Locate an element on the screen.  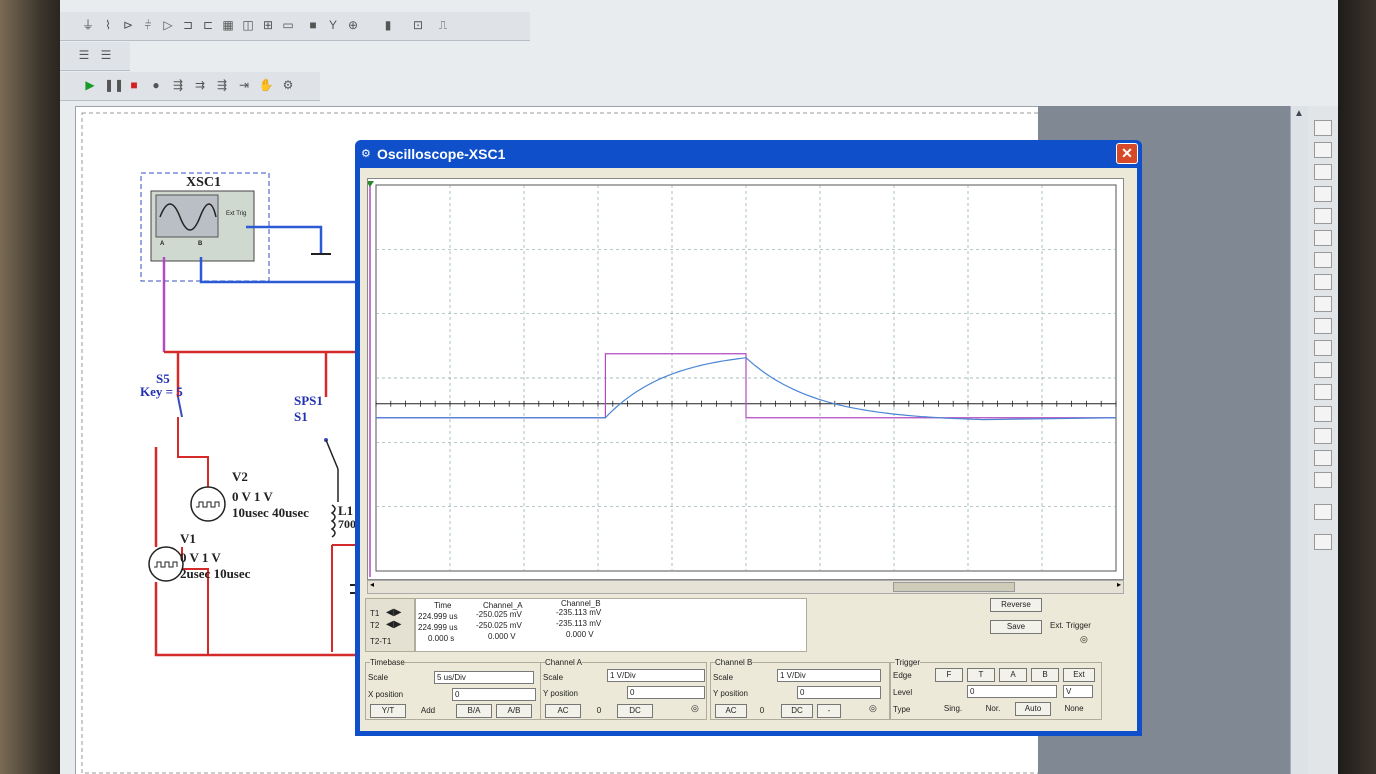
scroll-up-icon: ▲ is located at coordinates (1299, 113).